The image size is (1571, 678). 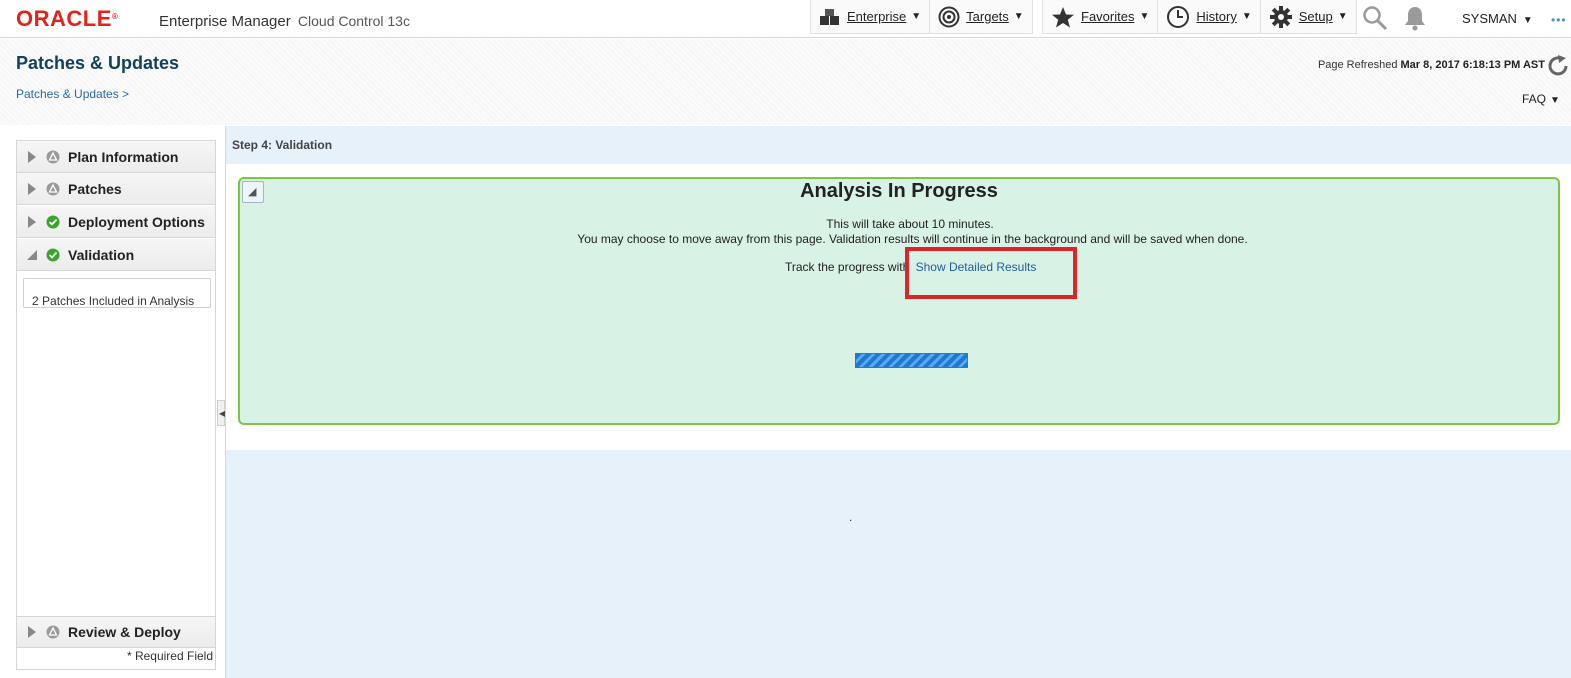 I want to click on faq-menu: FAQ ▼, so click(x=1541, y=99).